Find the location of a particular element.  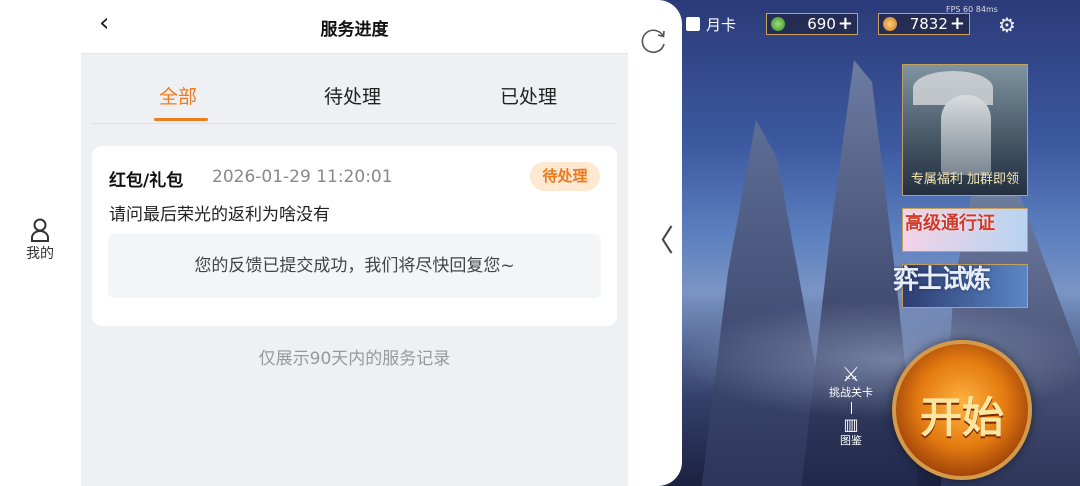

book-icon: ▥ is located at coordinates (851, 424).